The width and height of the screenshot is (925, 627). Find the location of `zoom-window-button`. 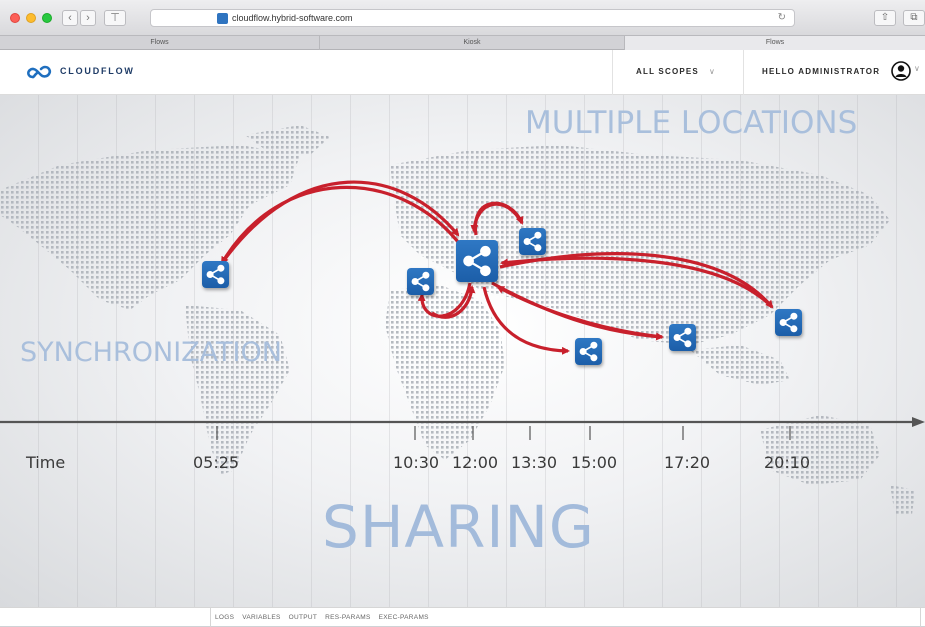

zoom-window-button is located at coordinates (47, 18).